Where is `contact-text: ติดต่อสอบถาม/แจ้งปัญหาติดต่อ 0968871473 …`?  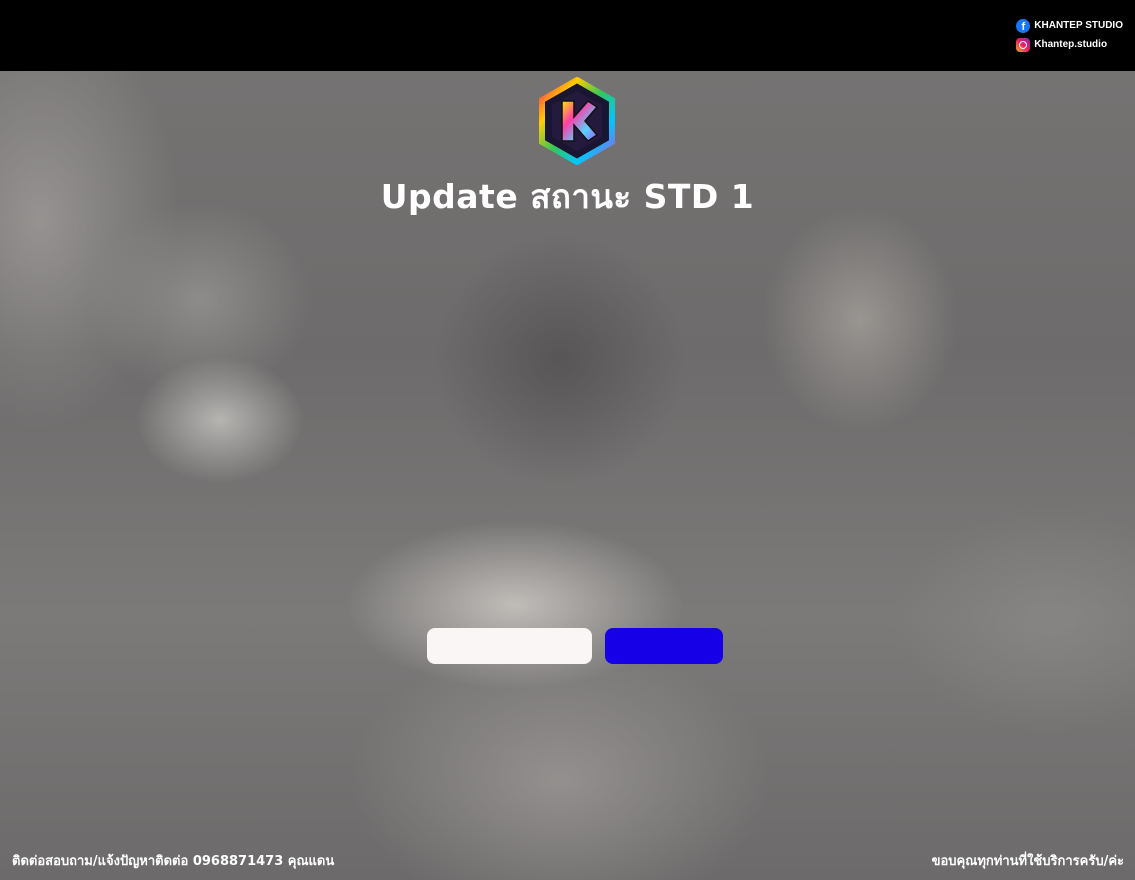 contact-text: ติดต่อสอบถาม/แจ้งปัญหาติดต่อ 0968871473 … is located at coordinates (173, 861).